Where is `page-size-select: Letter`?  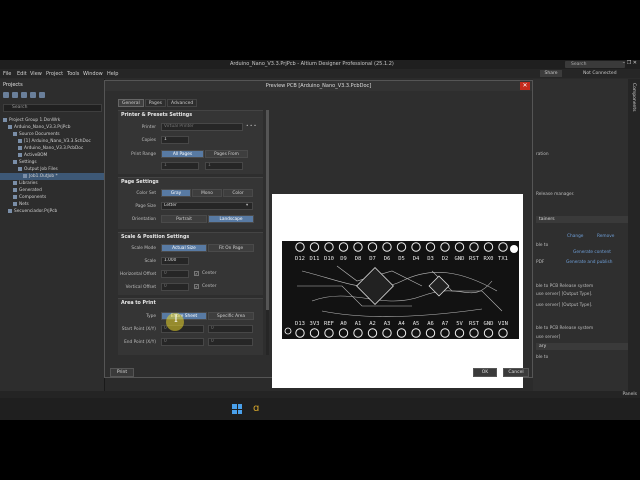 page-size-select: Letter is located at coordinates (207, 206).